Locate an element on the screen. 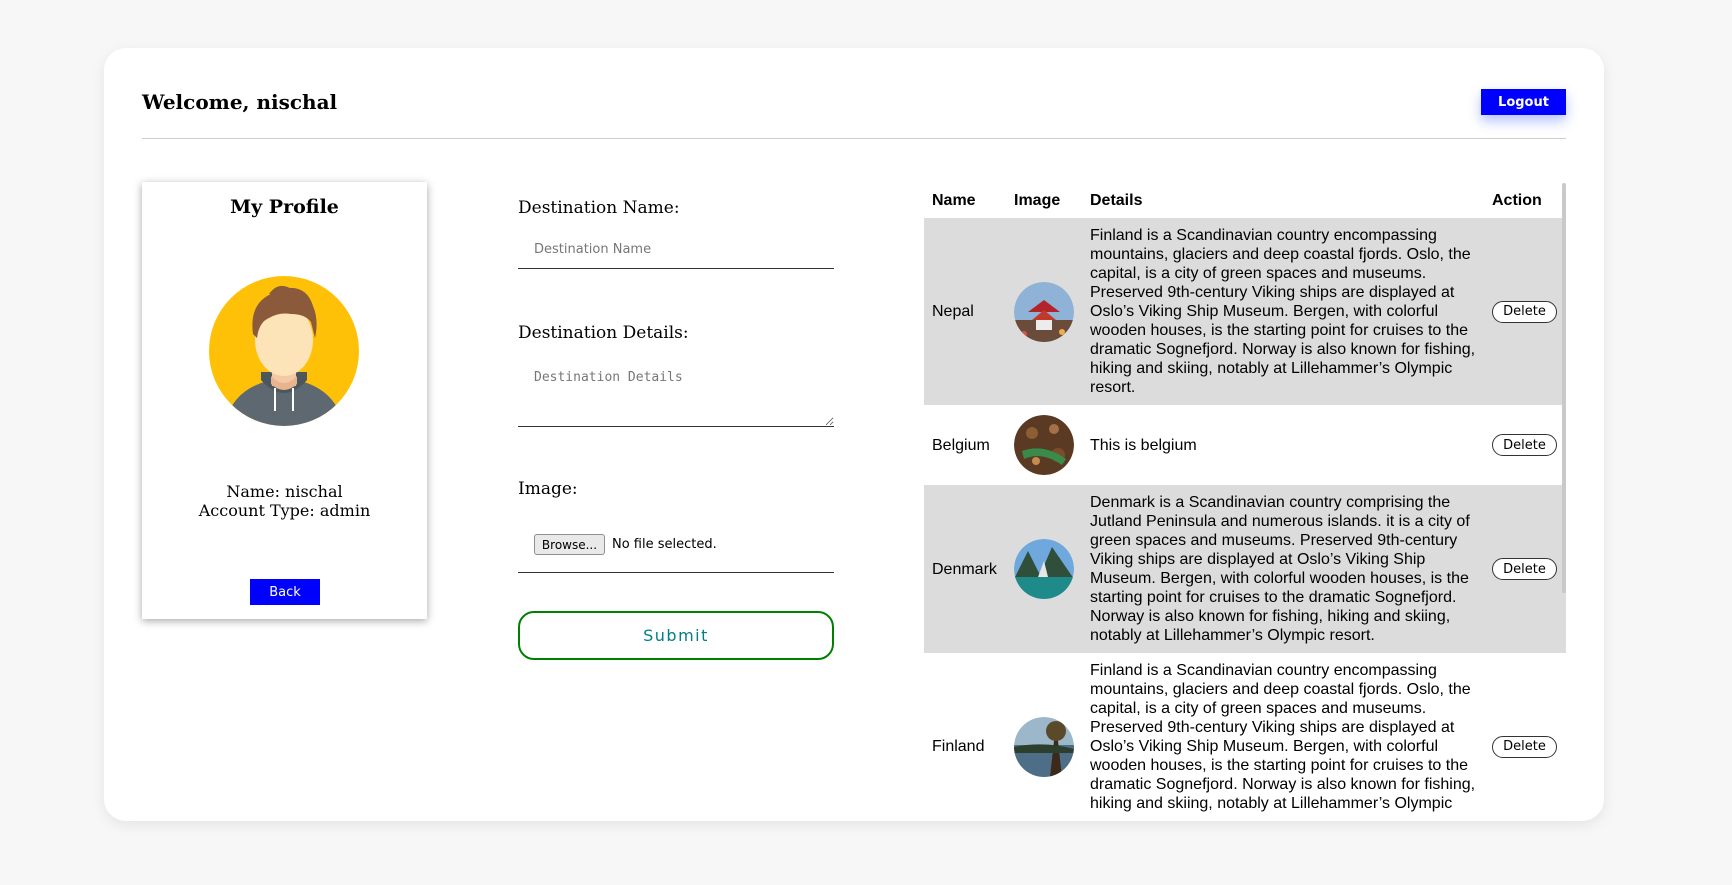  profile-name: Name: nischal is located at coordinates (284, 491).